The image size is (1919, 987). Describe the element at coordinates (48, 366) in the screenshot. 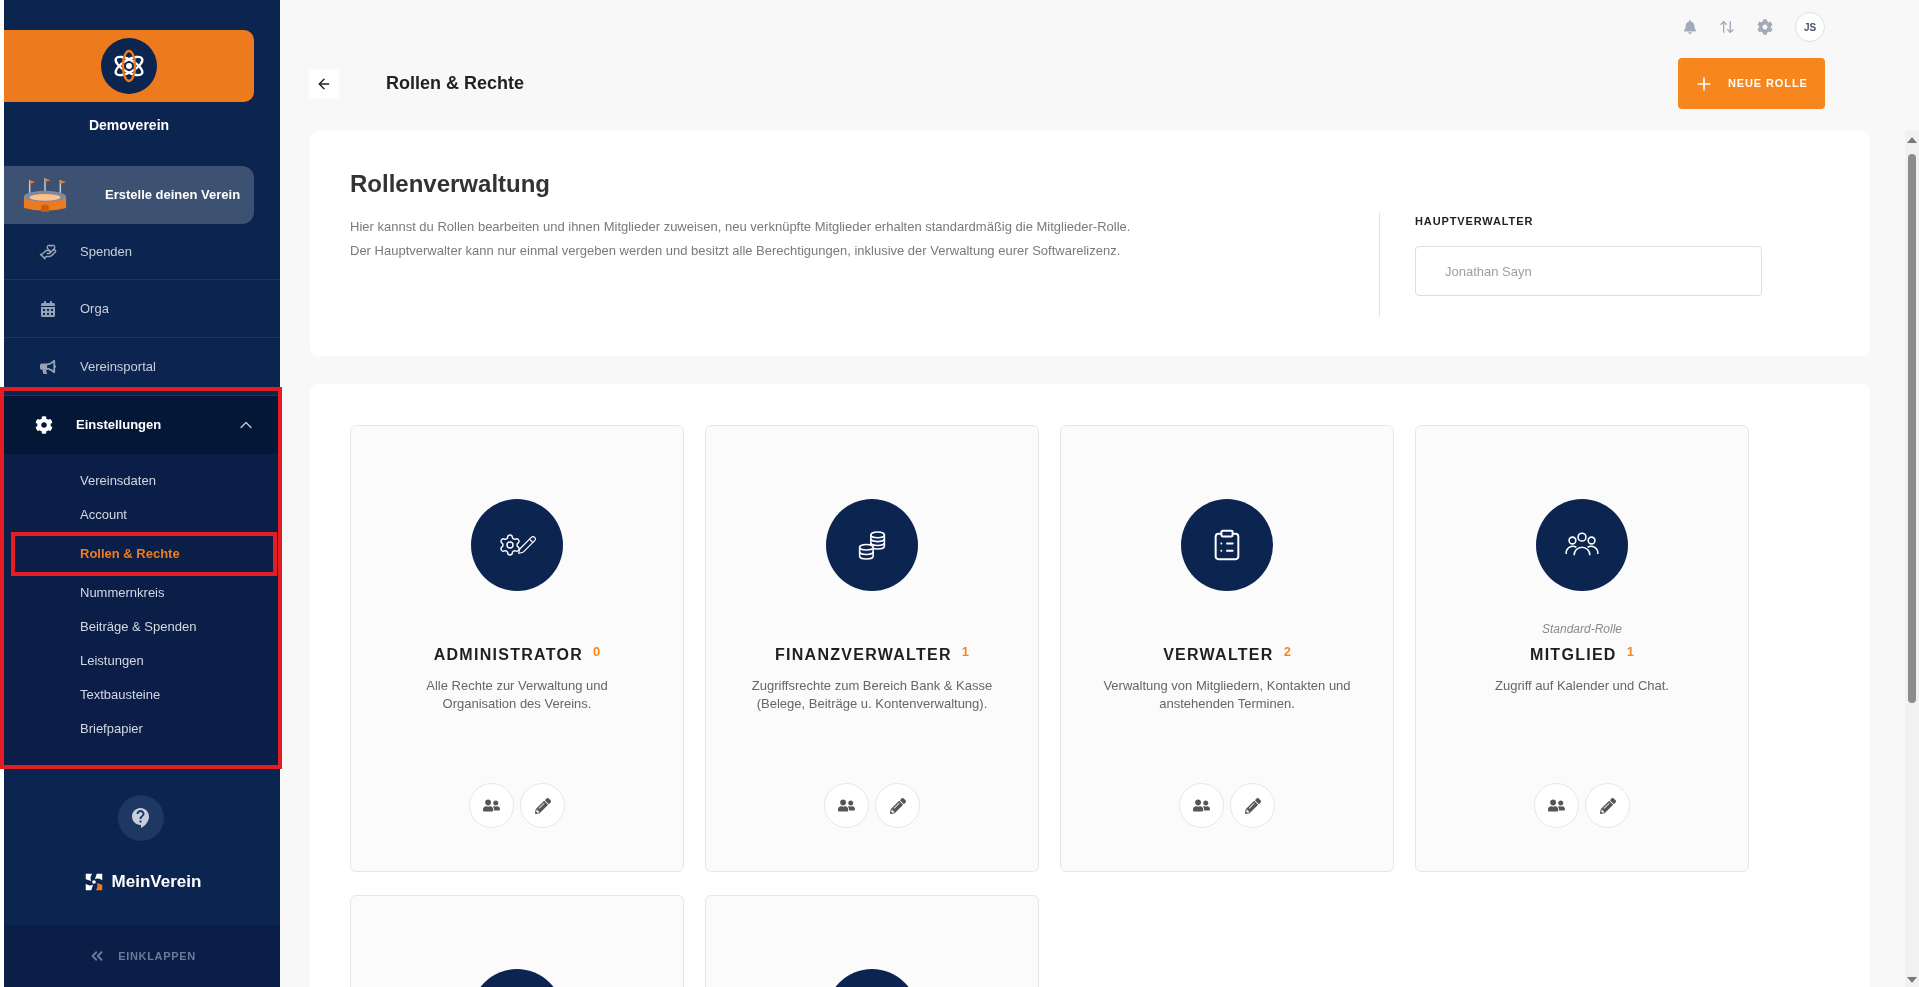

I see `megaphone-icon` at that location.